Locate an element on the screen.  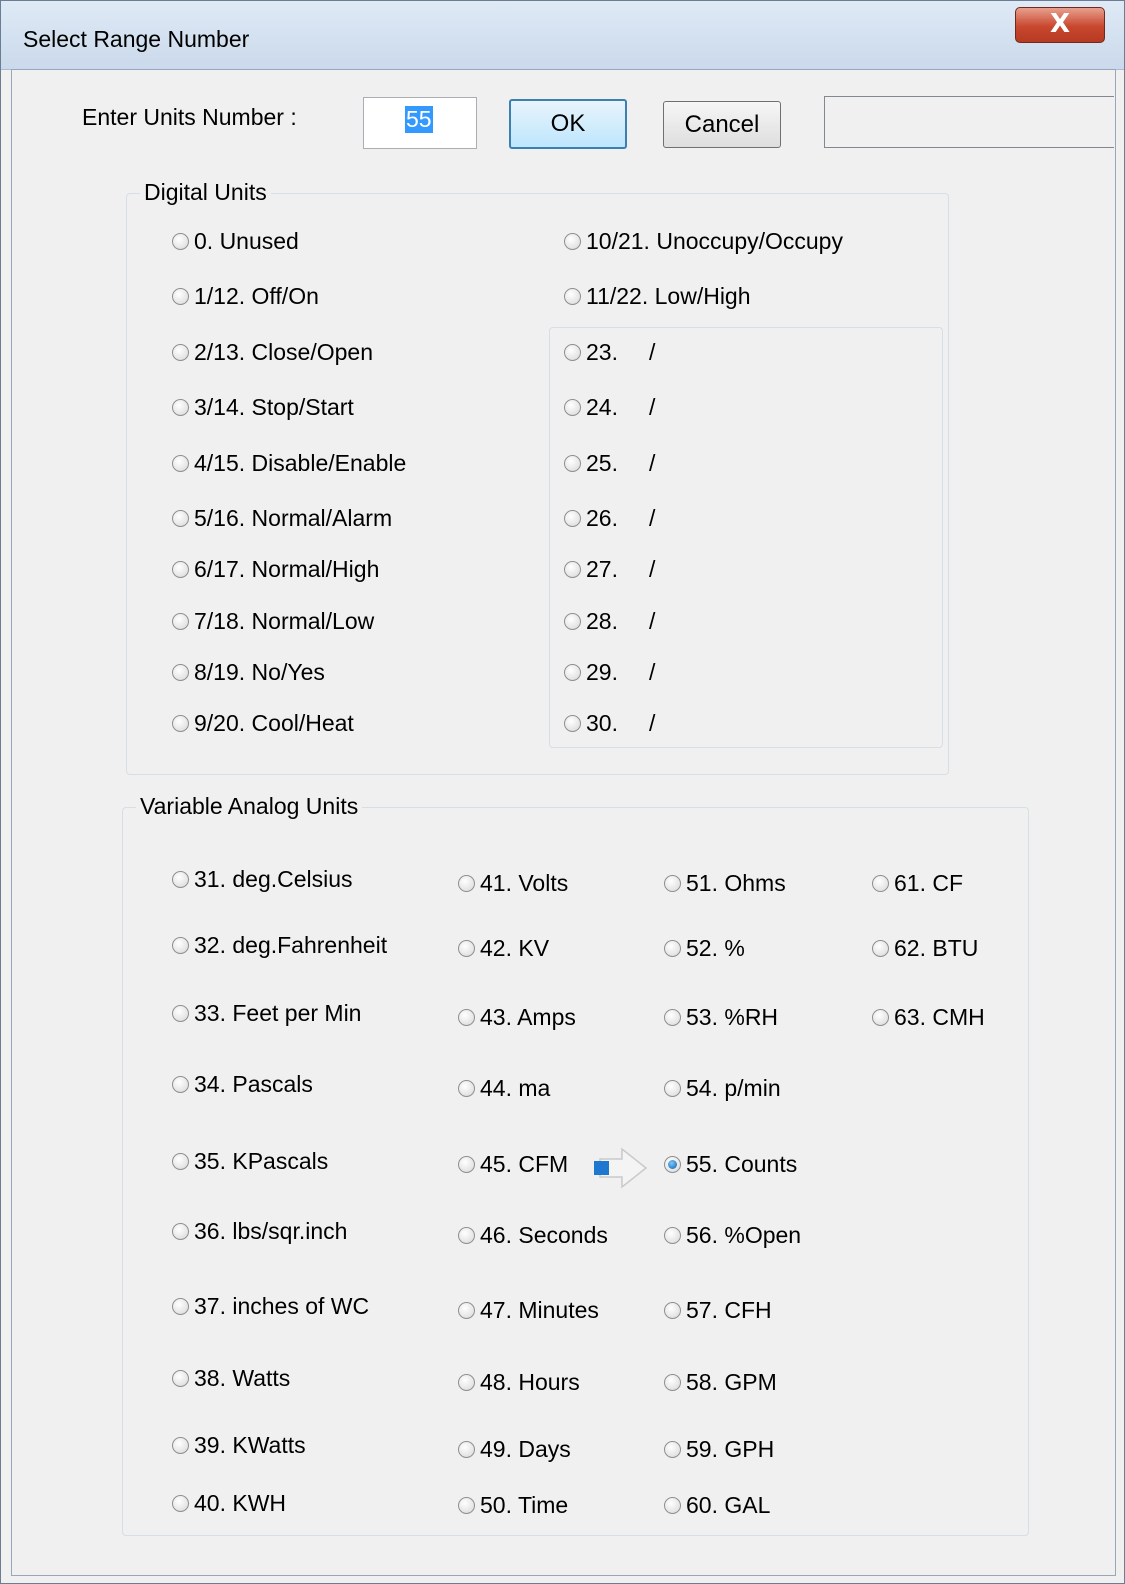
analog-unit-option: 39. KWatts is located at coordinates (239, 1445).